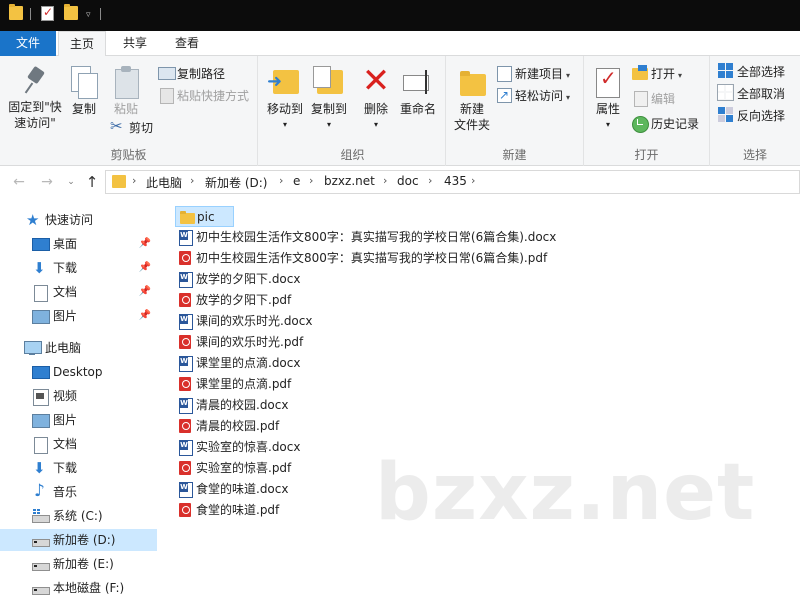 This screenshot has height=600, width=800. I want to click on rename-label: 重命名, so click(417, 109).